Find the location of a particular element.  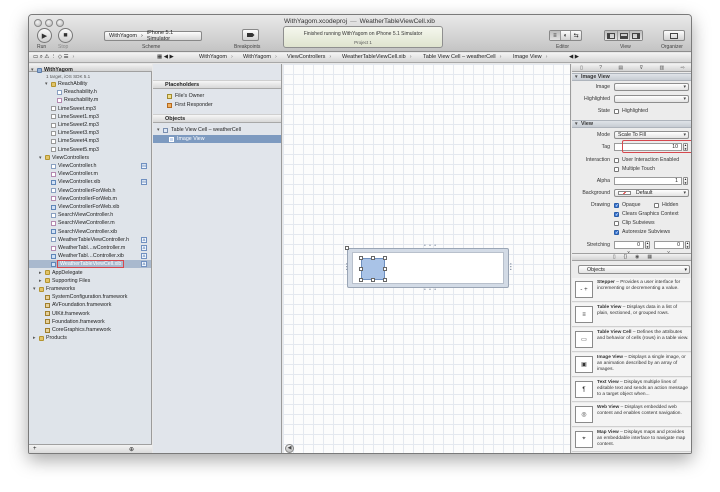

tree-item: LimeSweet2.mp3 is located at coordinates (72, 125).